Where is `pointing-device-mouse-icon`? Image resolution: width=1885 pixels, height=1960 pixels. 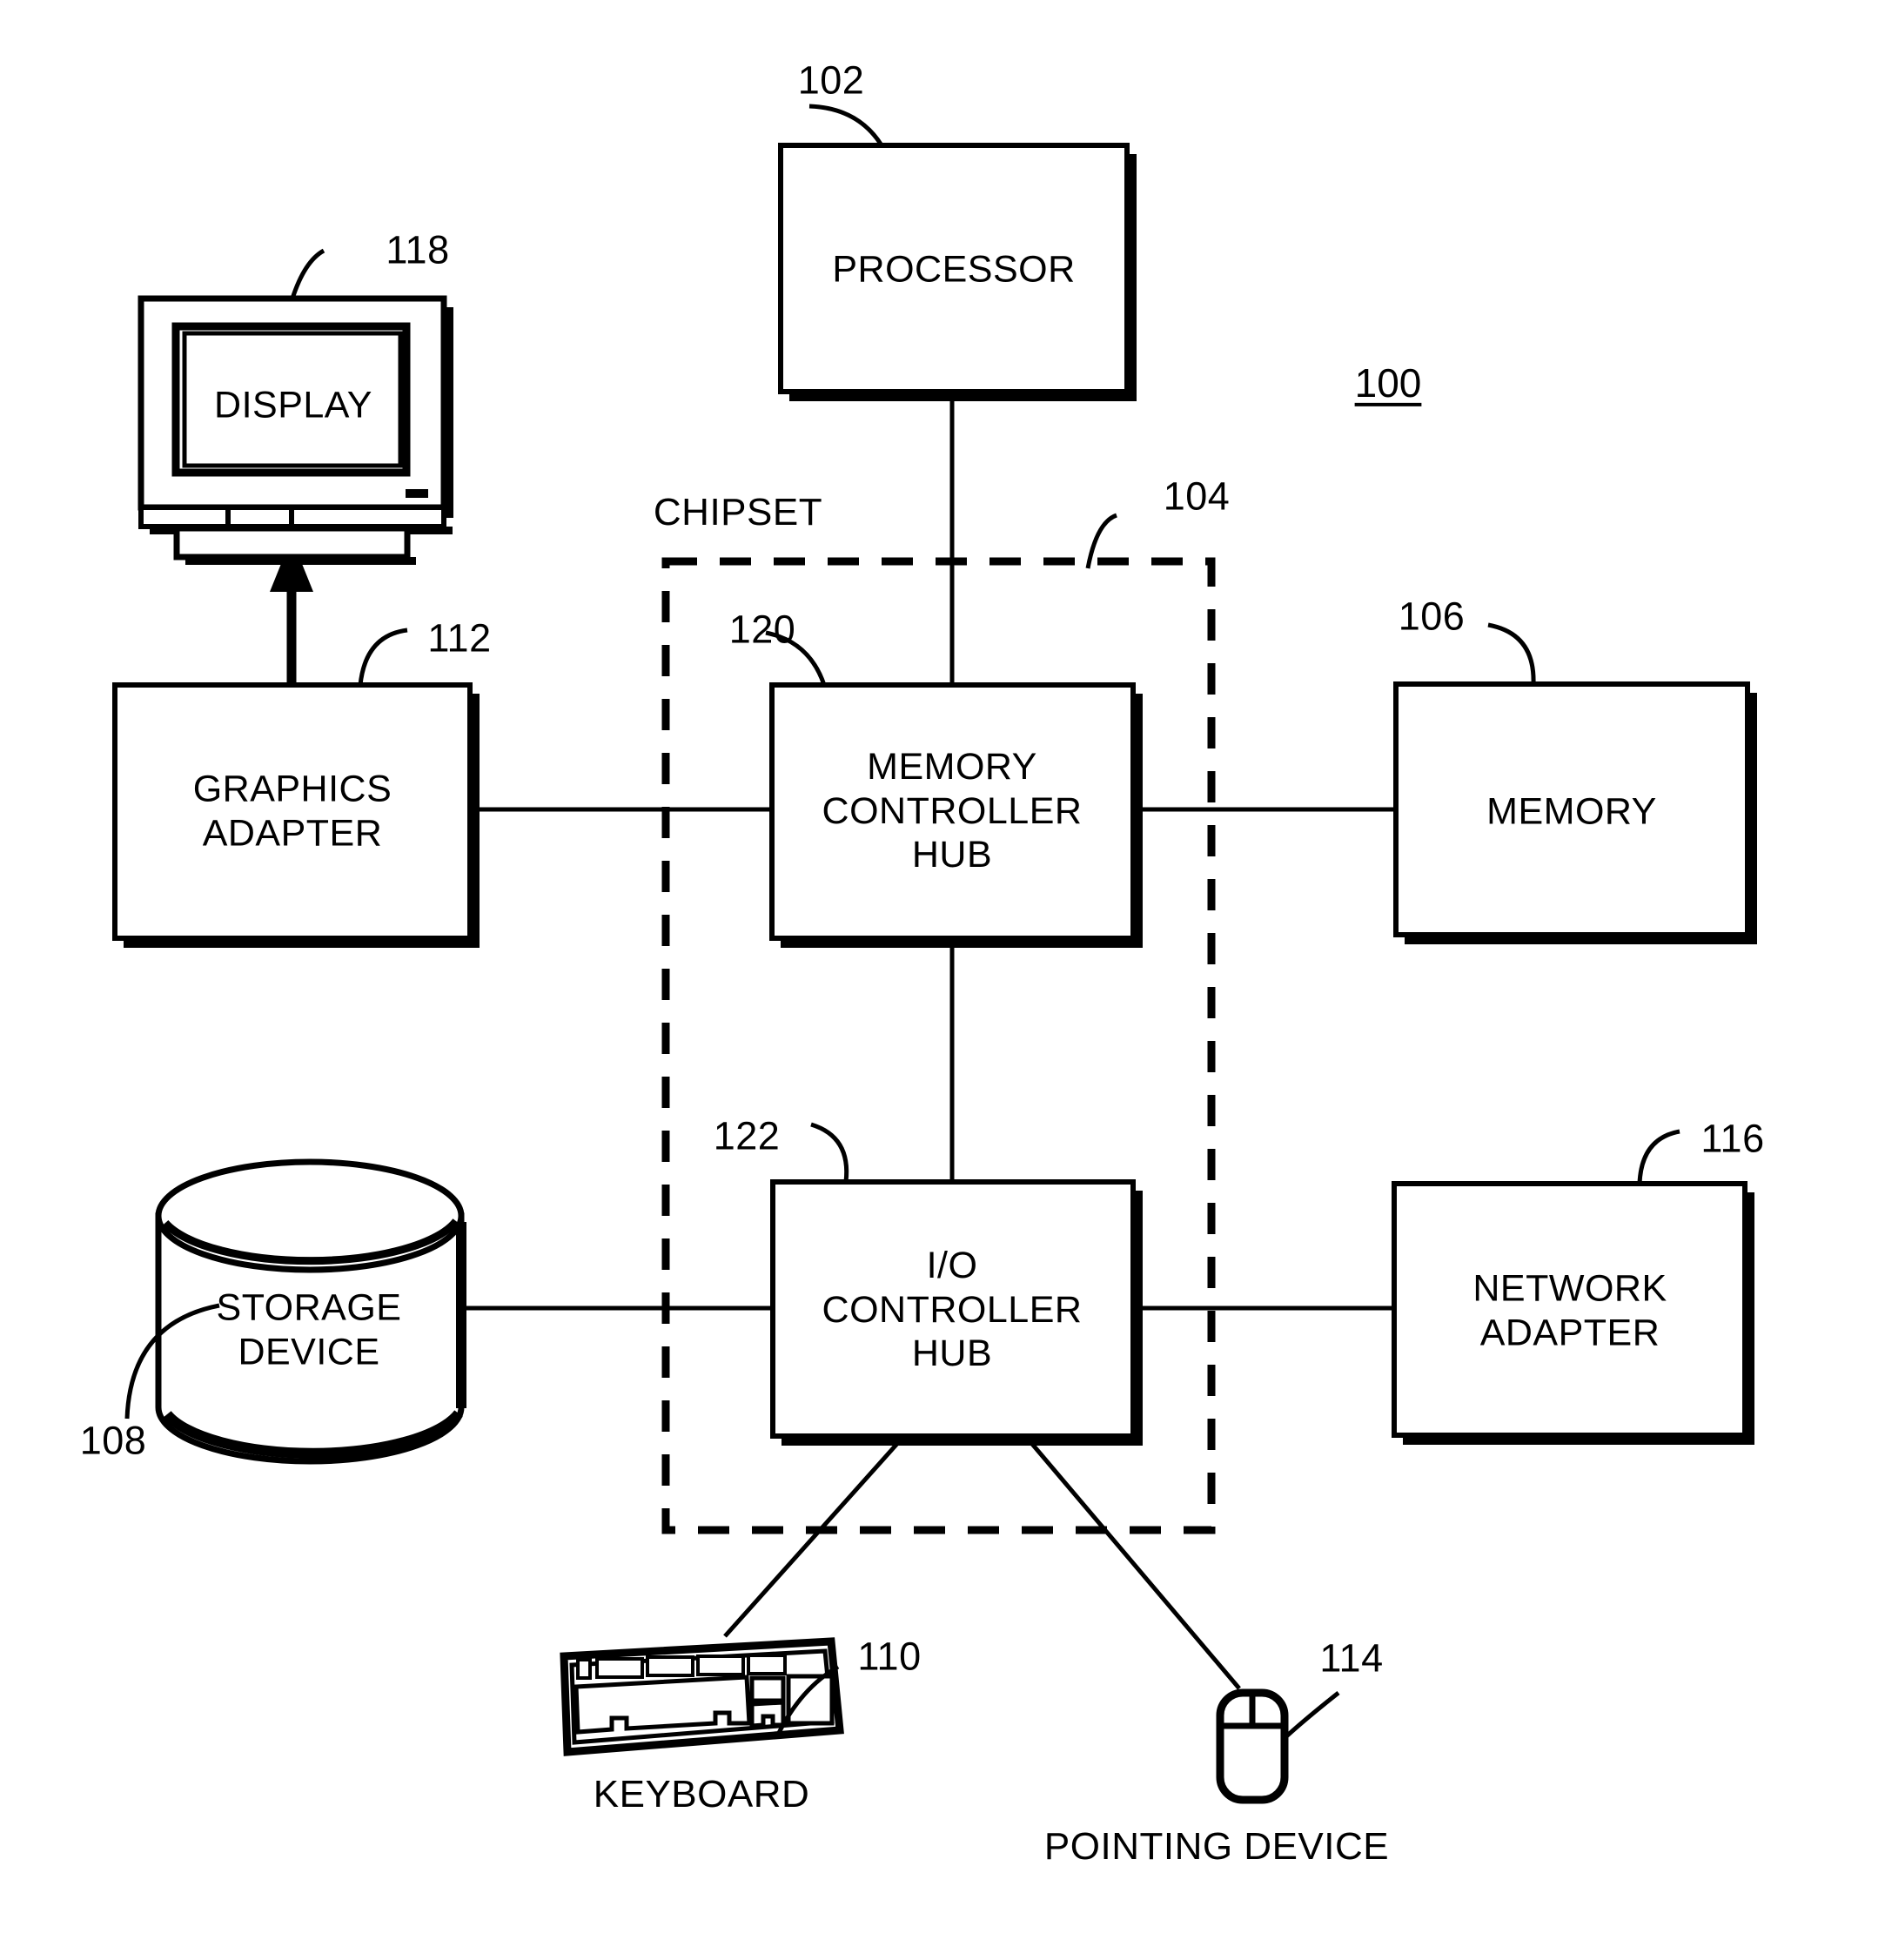
pointing-device-mouse-icon is located at coordinates (1252, 1746).